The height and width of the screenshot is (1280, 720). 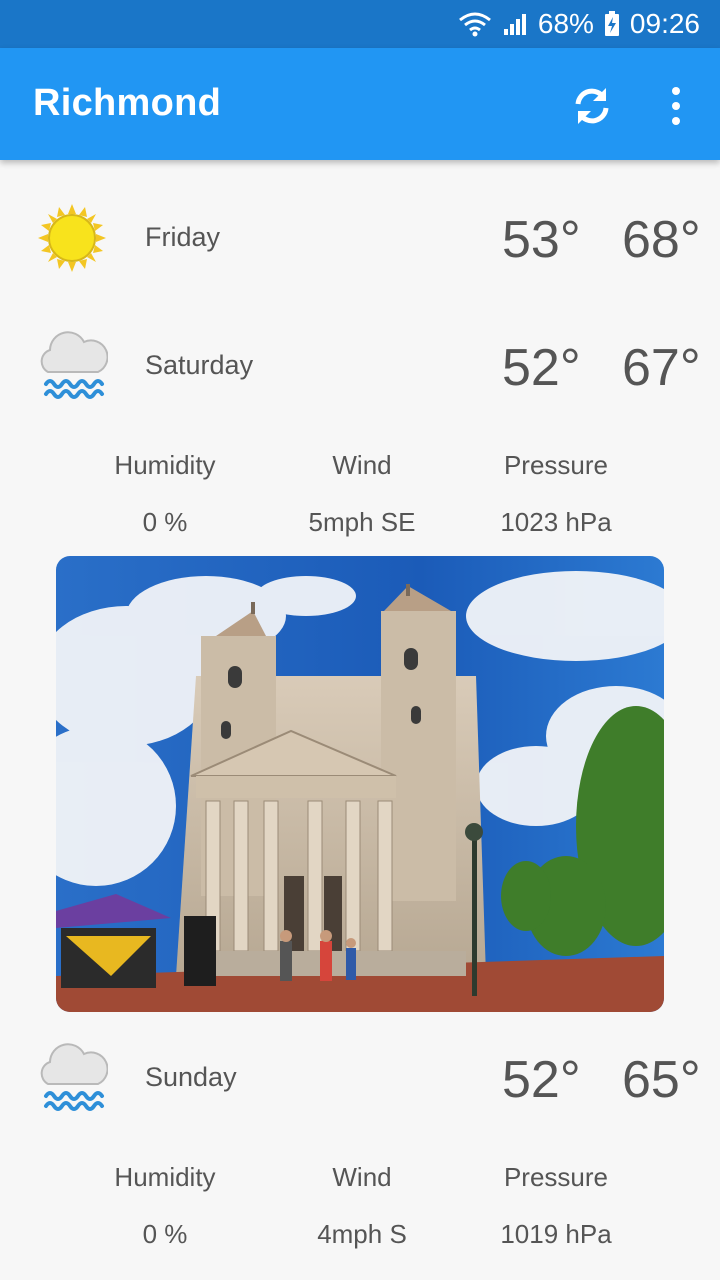 What do you see at coordinates (664, 23) in the screenshot?
I see `clock: 09:26` at bounding box center [664, 23].